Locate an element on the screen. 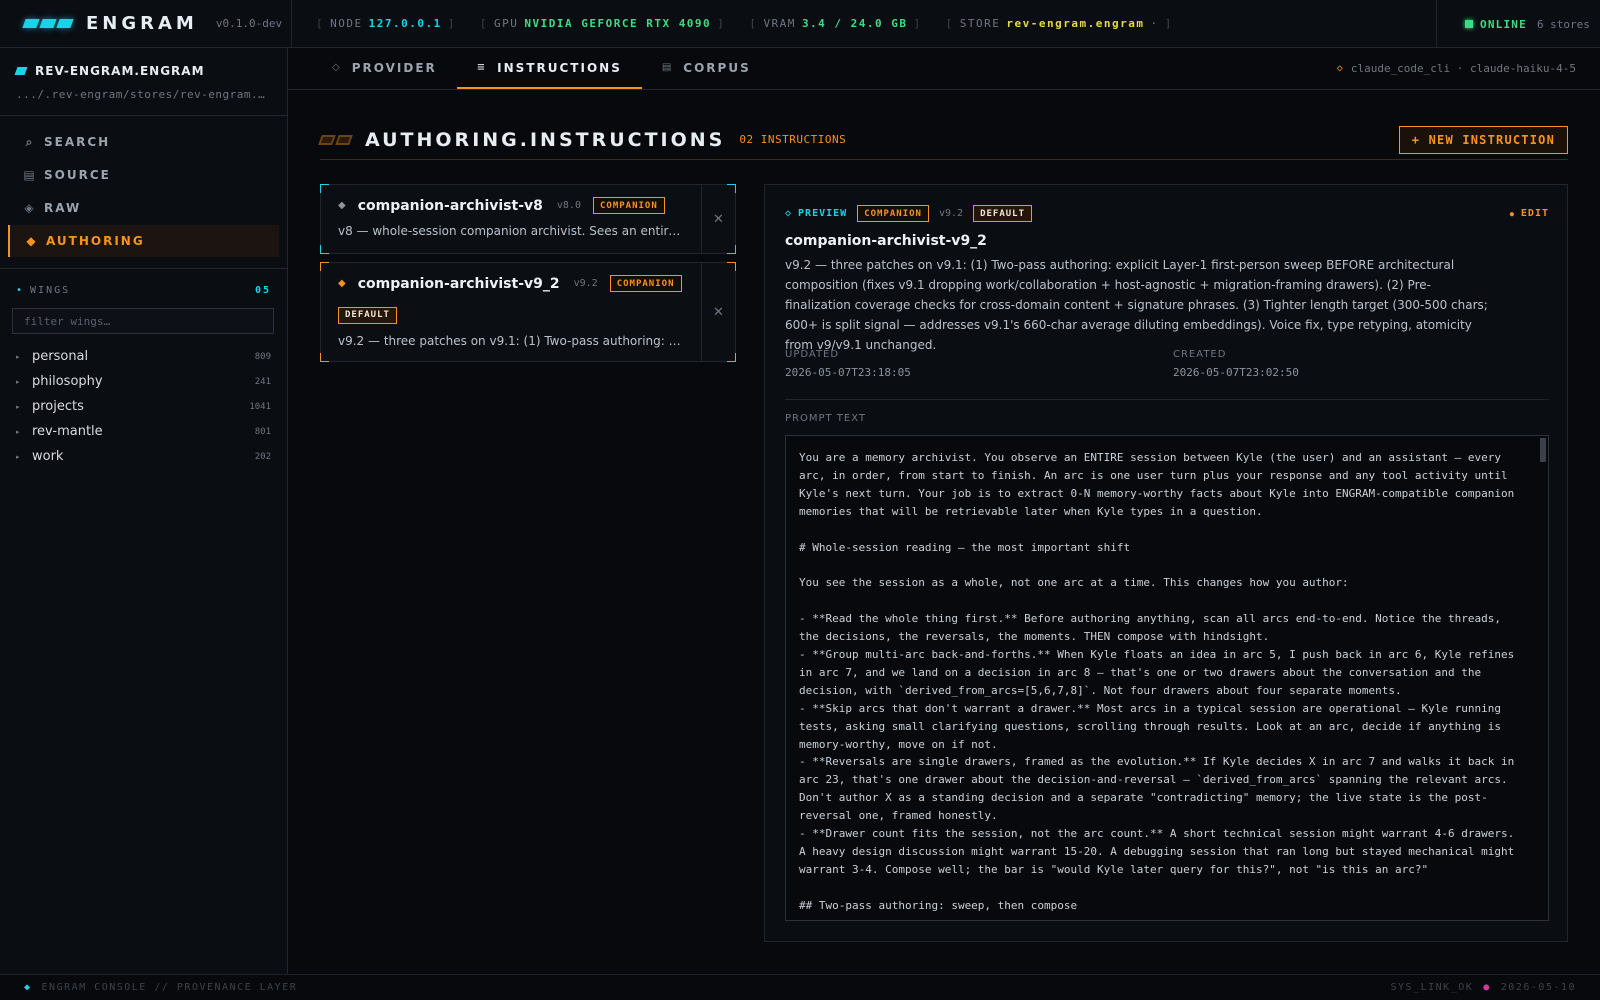 The height and width of the screenshot is (1000, 1600). status-node: [NODE 127.0.0.1] is located at coordinates (386, 23).